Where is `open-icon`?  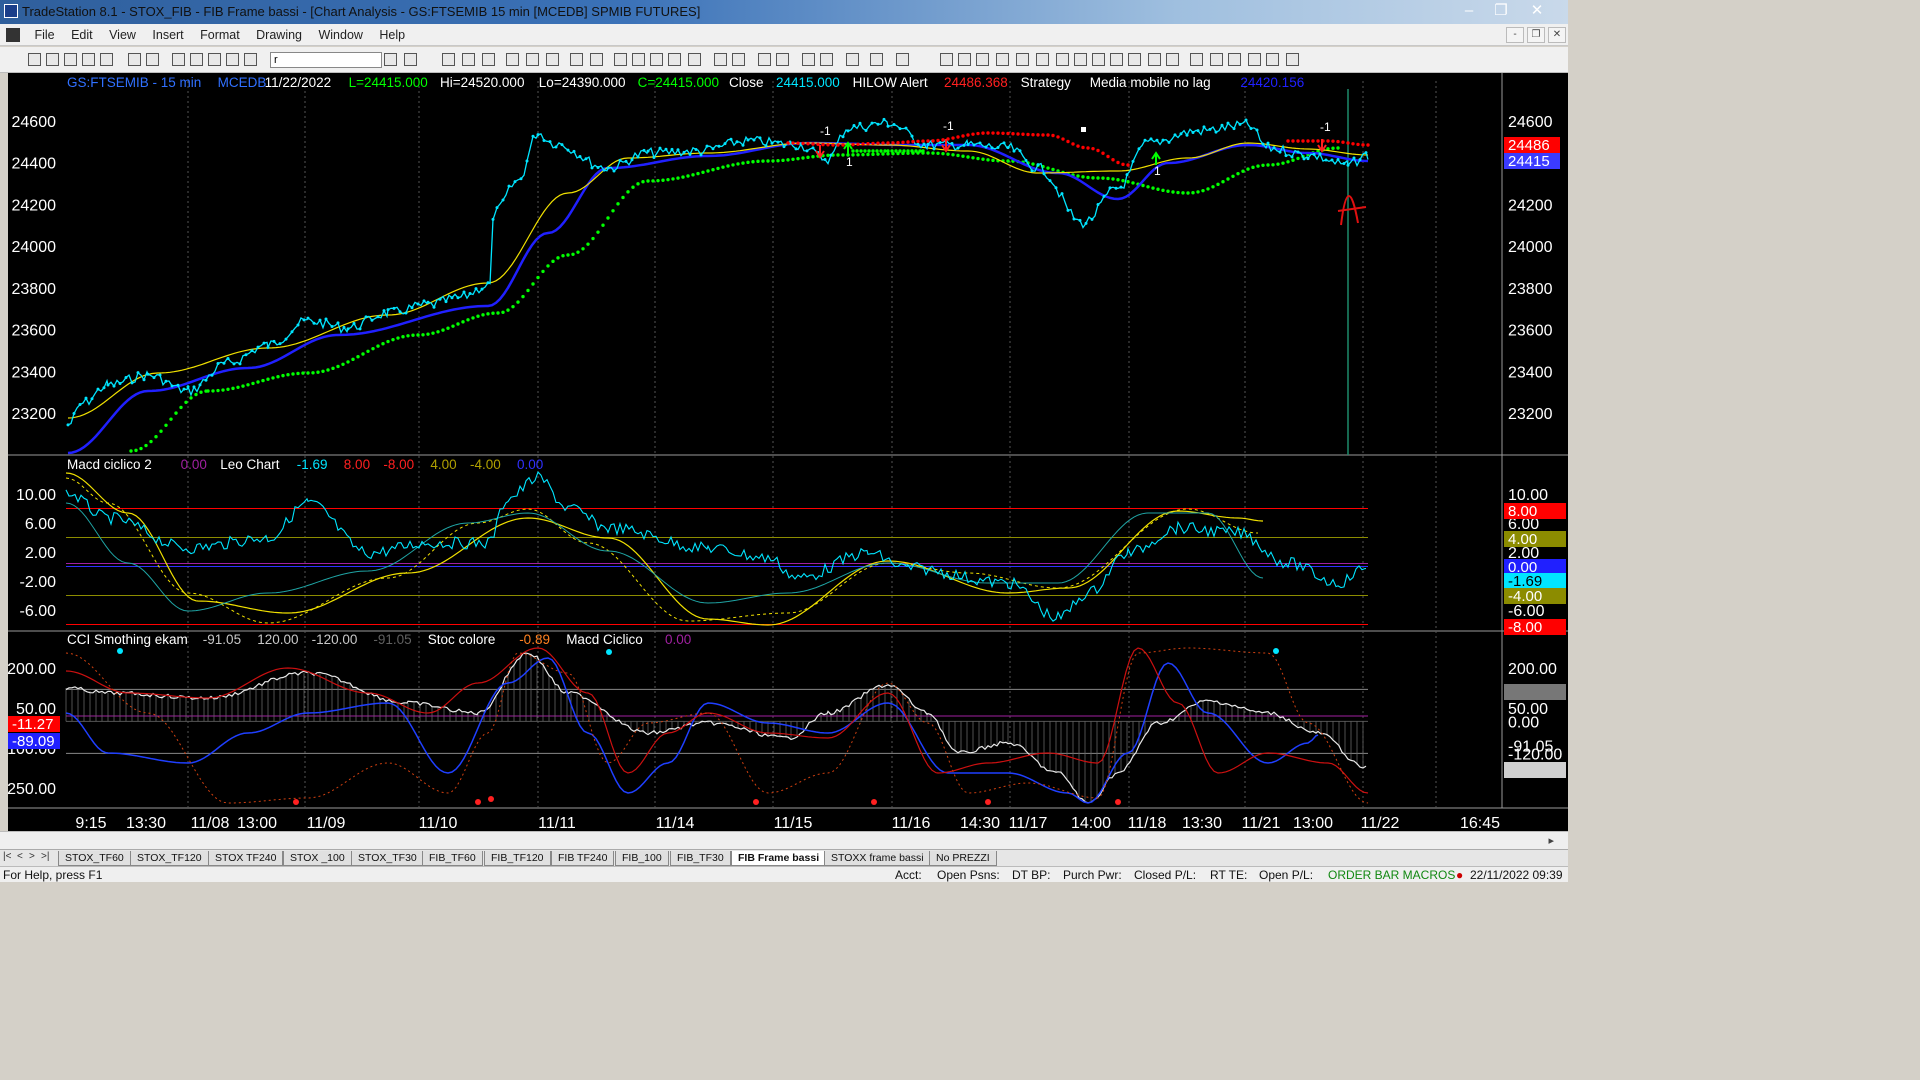
open-icon is located at coordinates (52, 59).